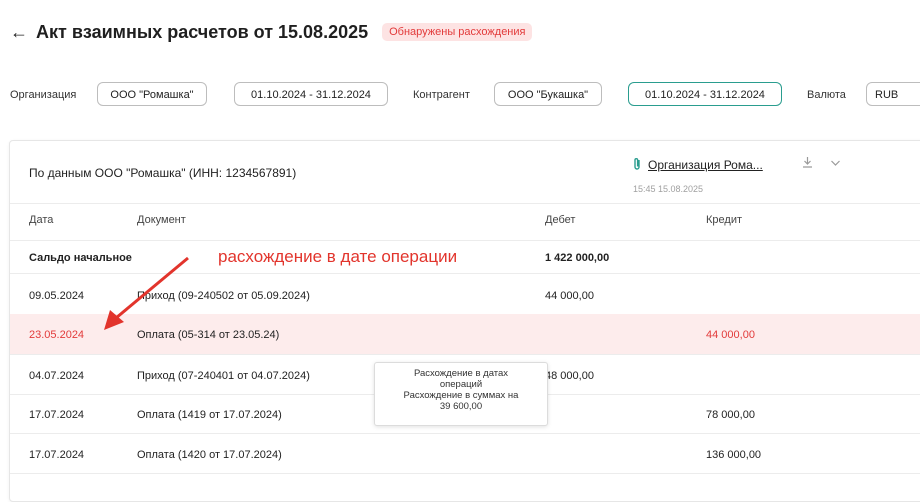  Describe the element at coordinates (146, 293) in the screenshot. I see `annotation-arrow-icon` at that location.